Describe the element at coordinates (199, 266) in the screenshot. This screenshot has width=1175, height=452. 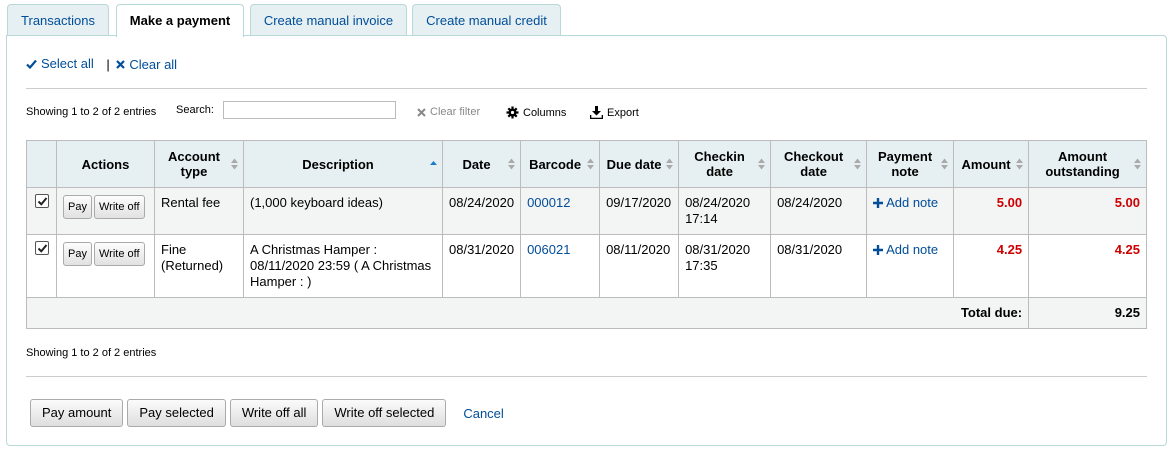
I see `account-type-cell: Fine (Returned)` at that location.